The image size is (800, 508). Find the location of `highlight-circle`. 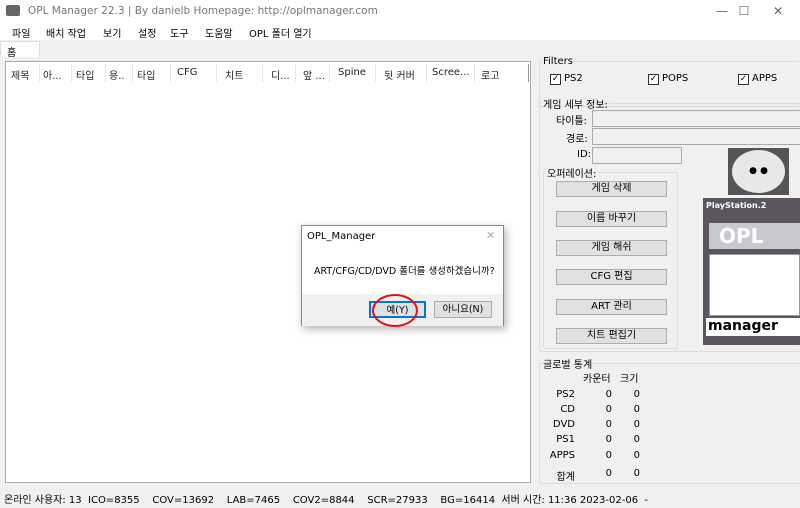

highlight-circle is located at coordinates (395, 310).